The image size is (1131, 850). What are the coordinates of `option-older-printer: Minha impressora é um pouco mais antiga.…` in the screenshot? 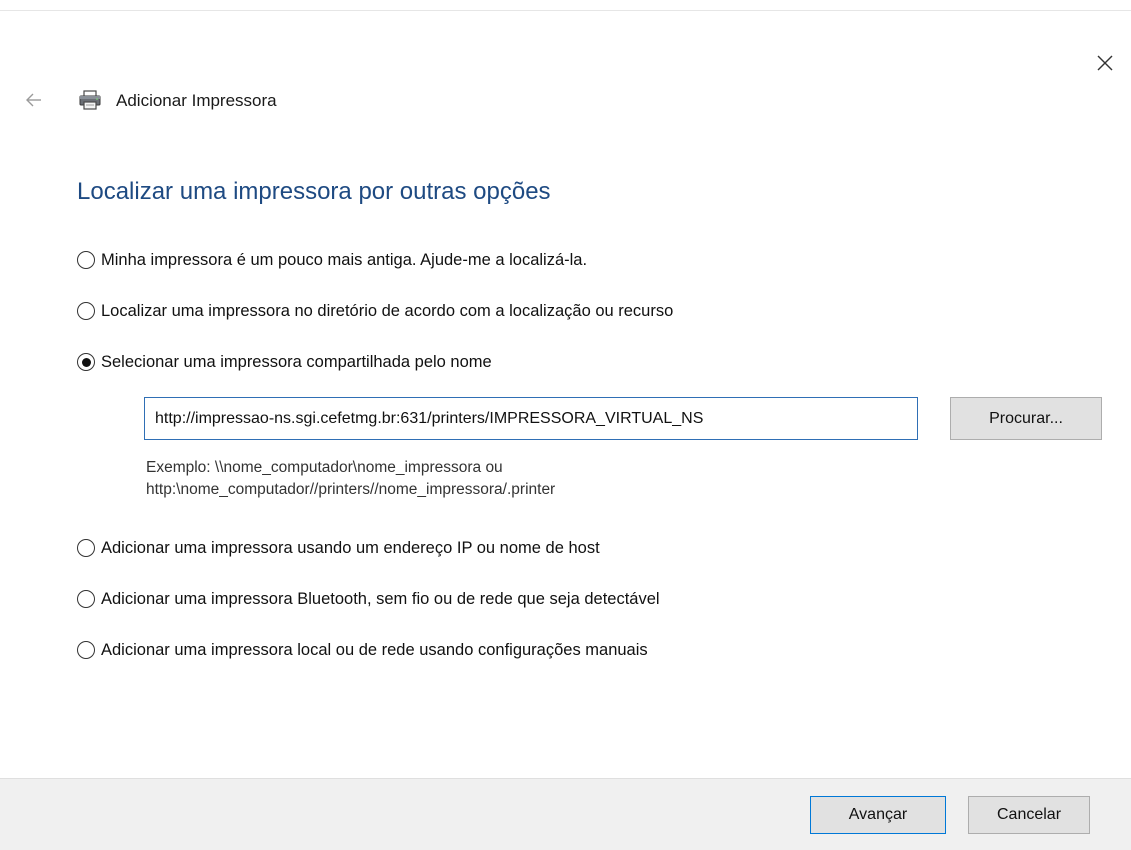 It's located at (332, 260).